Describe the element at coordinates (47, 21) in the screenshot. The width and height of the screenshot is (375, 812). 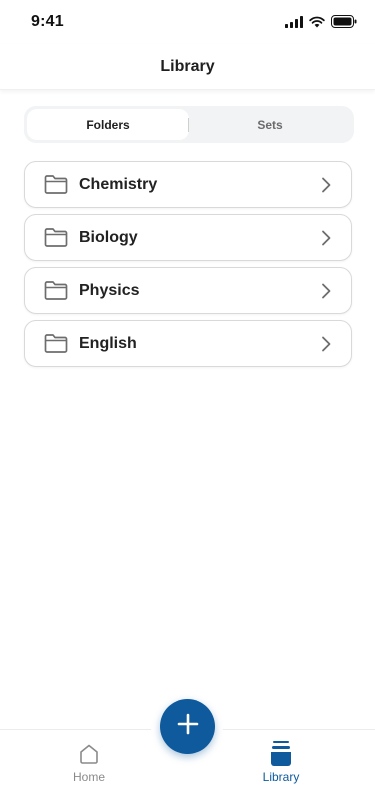
I see `status-time: 9:41` at that location.